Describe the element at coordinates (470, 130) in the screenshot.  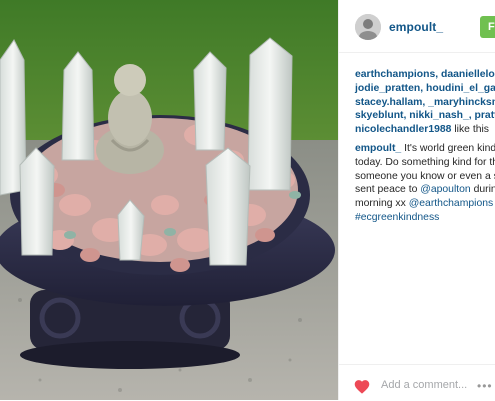
I see `likes-suffix: like this` at that location.